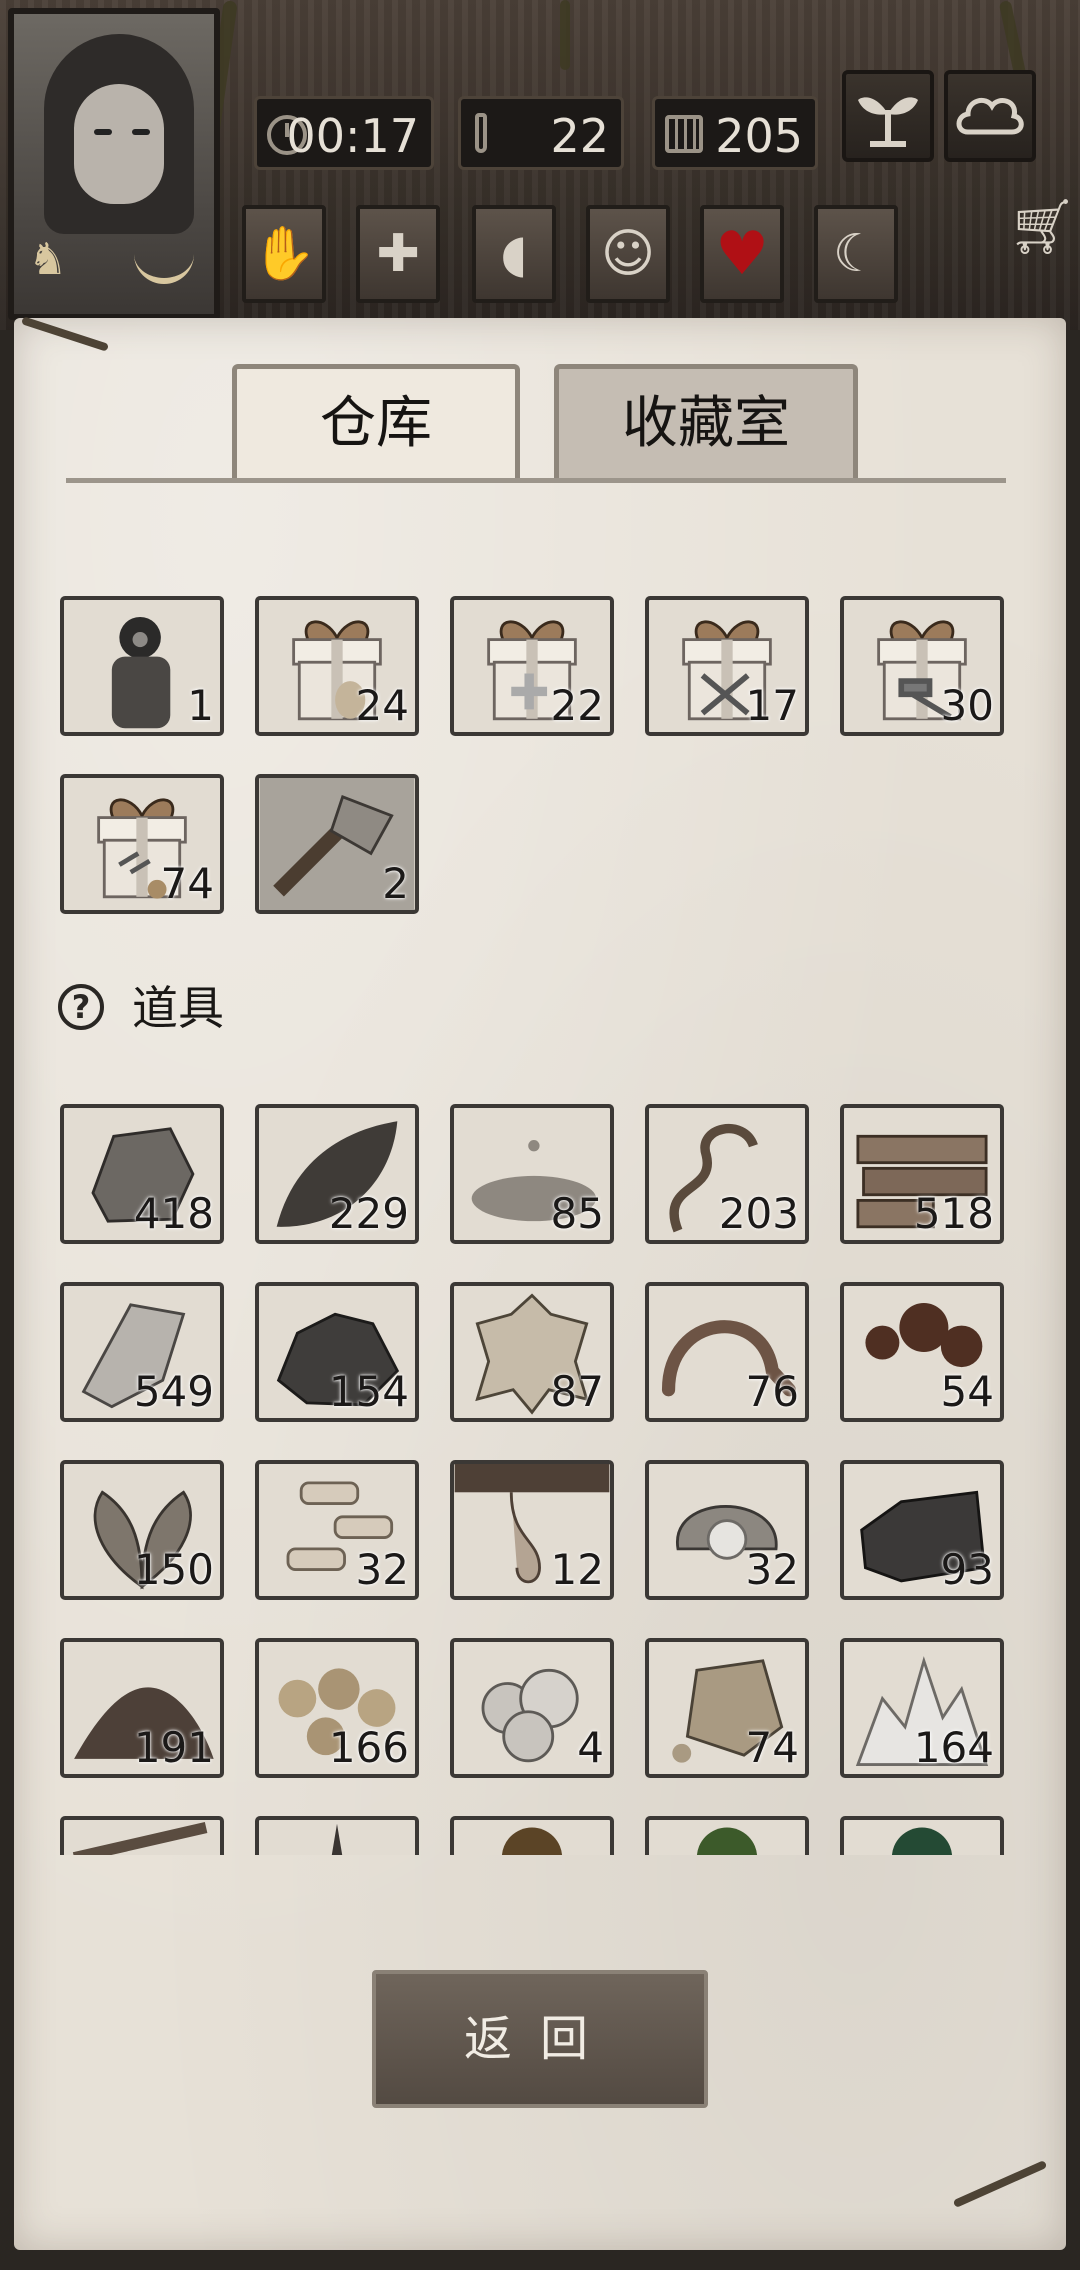 Image resolution: width=1080 pixels, height=2270 pixels. I want to click on item-count: 203, so click(758, 1213).